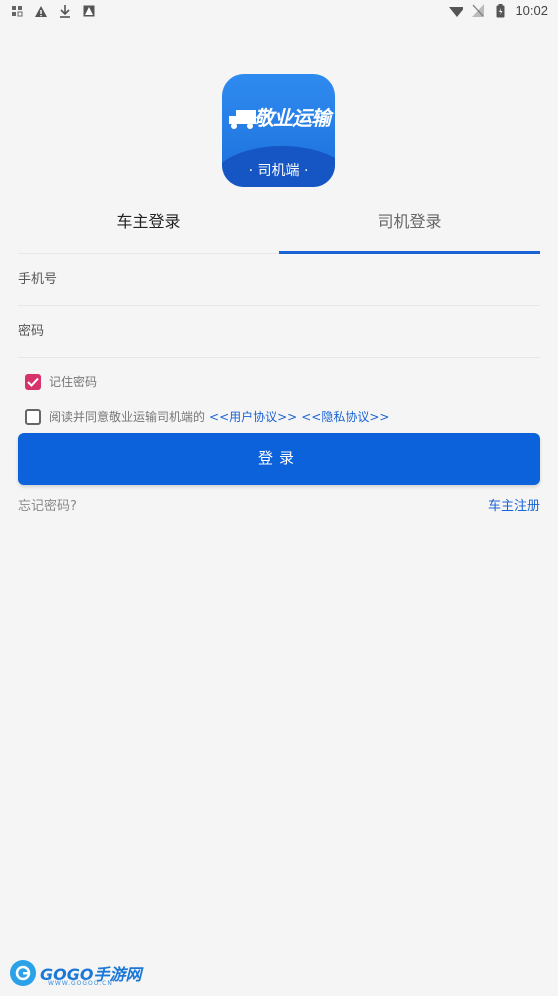 The image size is (558, 996). Describe the element at coordinates (53, 11) in the screenshot. I see `status-left` at that location.